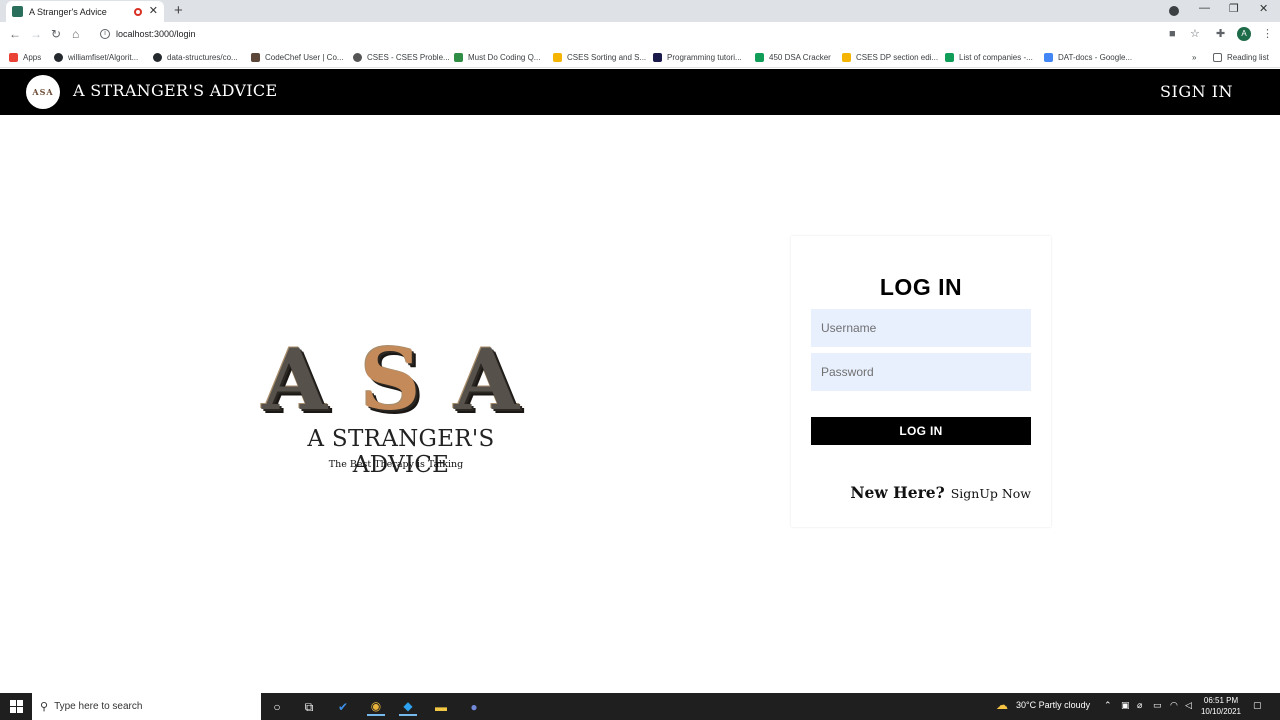  I want to click on task-view-icon: ⧉, so click(309, 707).